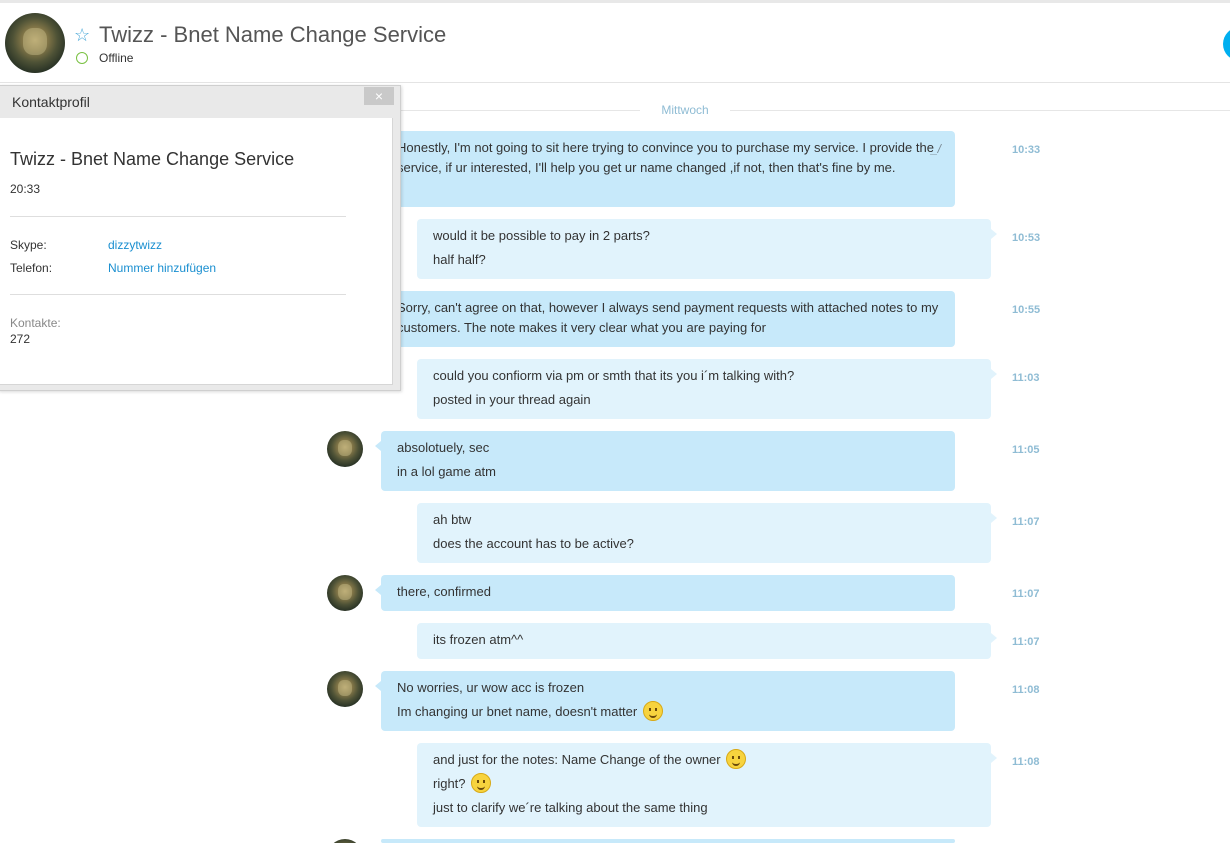 Image resolution: width=1230 pixels, height=843 pixels. What do you see at coordinates (668, 841) in the screenshot?
I see `message-bubble-incoming` at bounding box center [668, 841].